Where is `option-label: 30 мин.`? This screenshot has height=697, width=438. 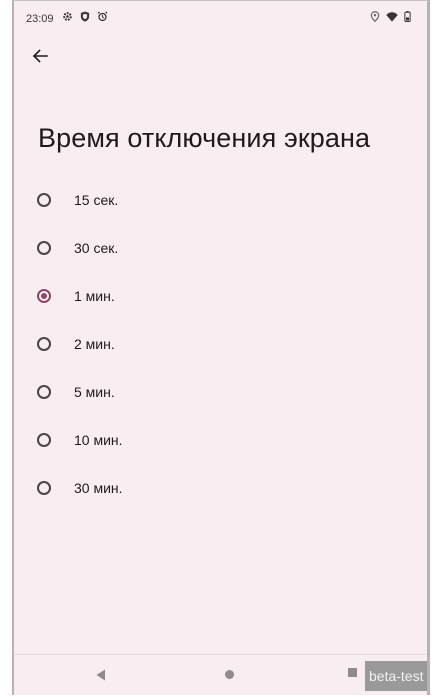
option-label: 30 мин. is located at coordinates (98, 488).